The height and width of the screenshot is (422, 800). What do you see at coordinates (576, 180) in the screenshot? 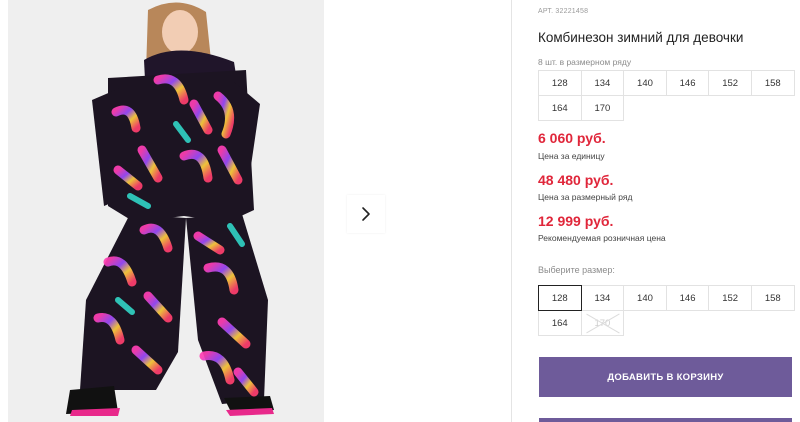
I see `pack-price: 48 480 руб.` at bounding box center [576, 180].